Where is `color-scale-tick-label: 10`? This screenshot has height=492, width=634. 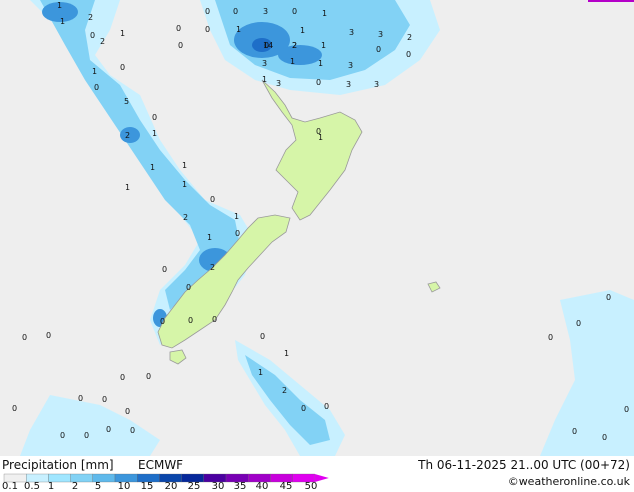 color-scale-tick-label: 10 is located at coordinates (124, 486).